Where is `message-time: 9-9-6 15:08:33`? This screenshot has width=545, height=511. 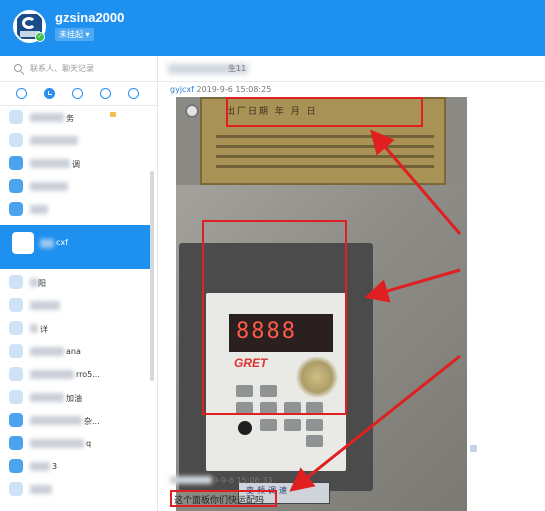 message-time: 9-9-6 15:08:33 is located at coordinates (243, 480).